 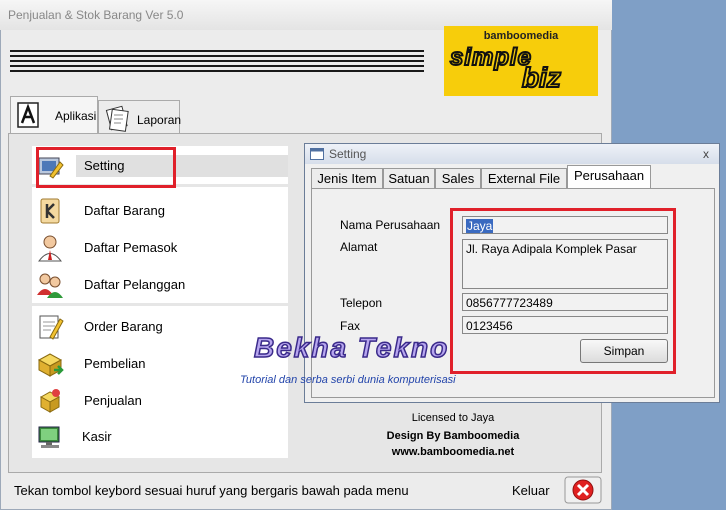 What do you see at coordinates (117, 118) in the screenshot?
I see `report-pages-icon` at bounding box center [117, 118].